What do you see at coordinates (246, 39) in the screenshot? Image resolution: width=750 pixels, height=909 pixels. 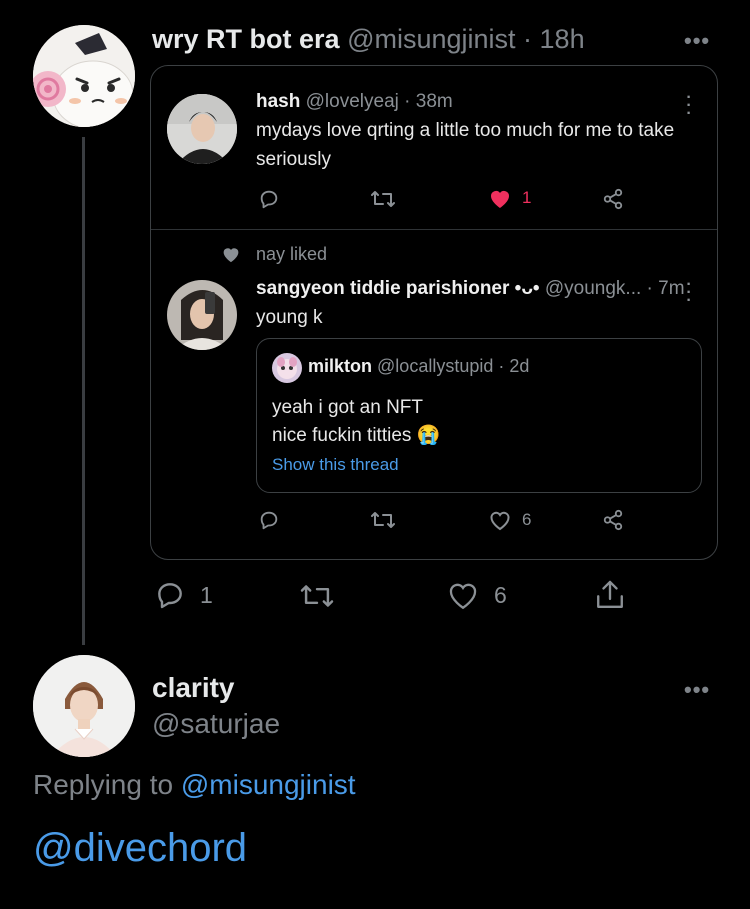 I see `author-name: wry RT bot era` at bounding box center [246, 39].